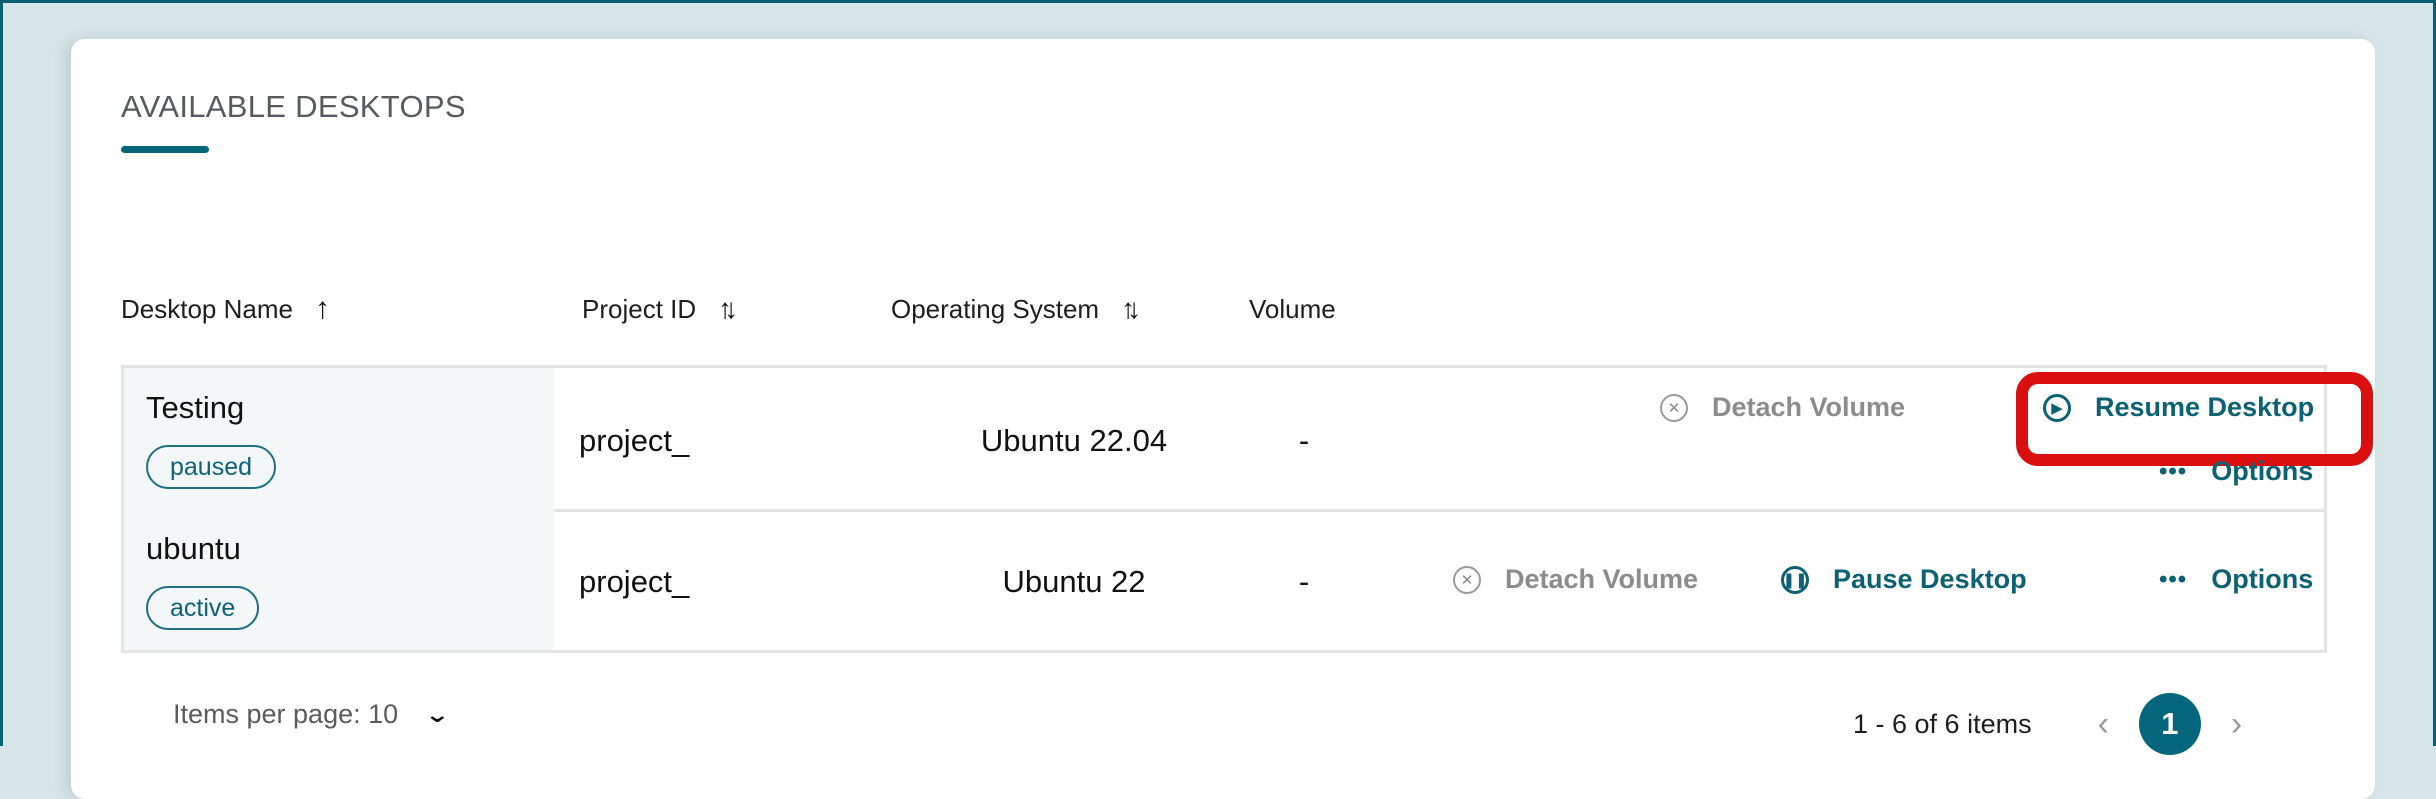 The width and height of the screenshot is (2436, 799). What do you see at coordinates (339, 579) in the screenshot?
I see `name-cell: ubuntu active` at bounding box center [339, 579].